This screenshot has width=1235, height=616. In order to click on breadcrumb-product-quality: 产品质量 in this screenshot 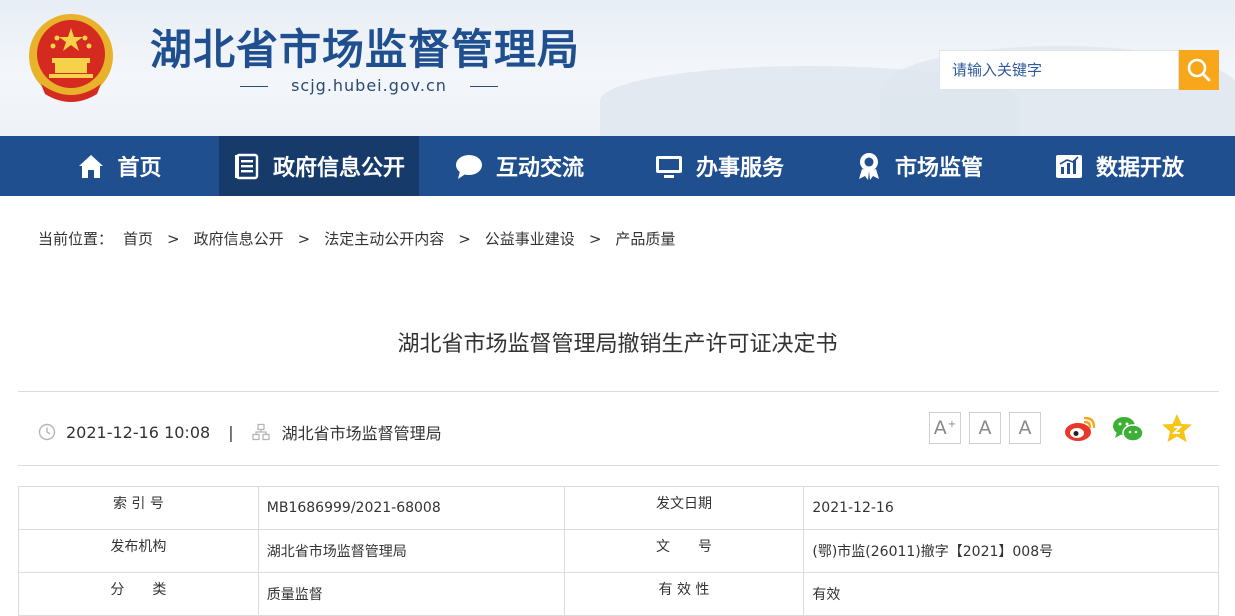, I will do `click(645, 238)`.